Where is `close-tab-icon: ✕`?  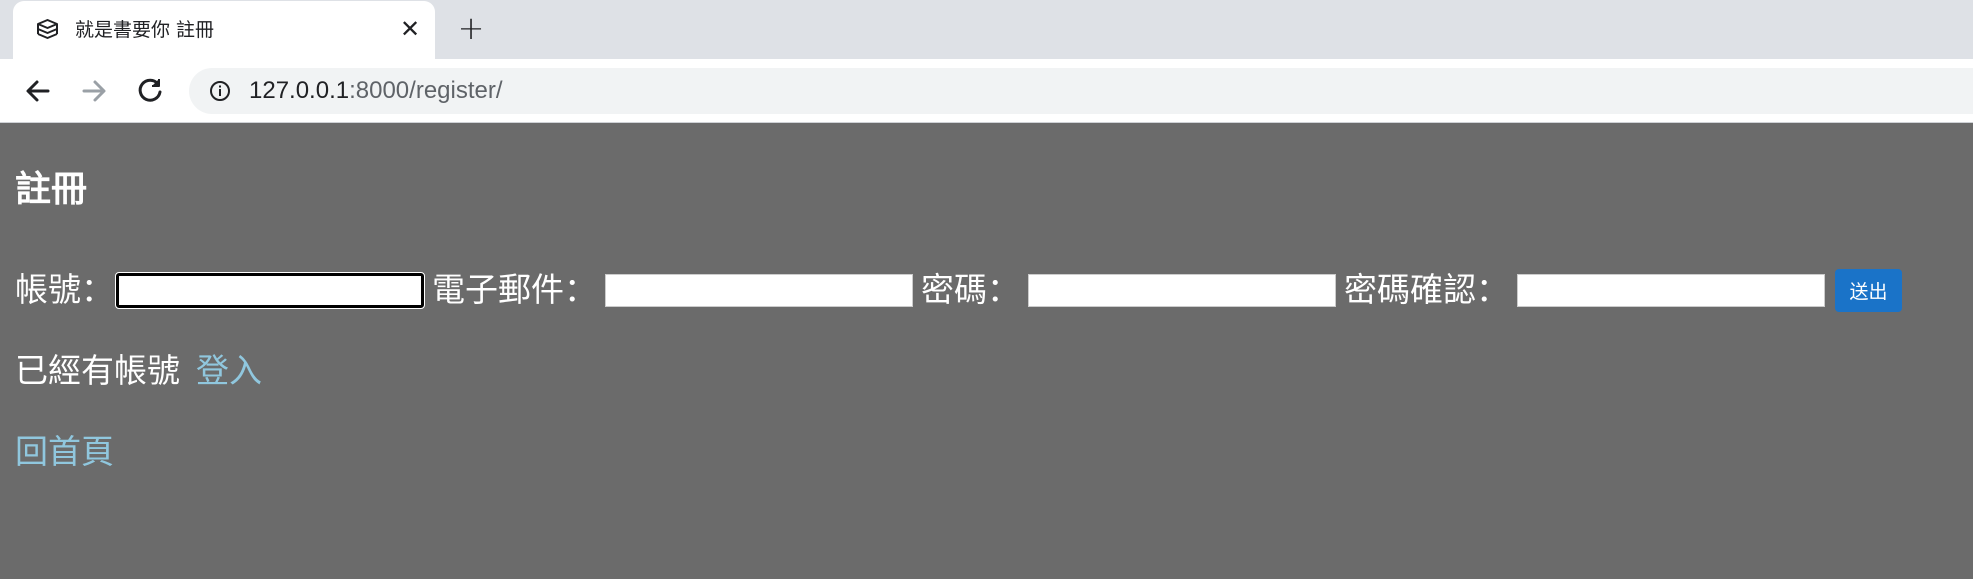 close-tab-icon: ✕ is located at coordinates (410, 29).